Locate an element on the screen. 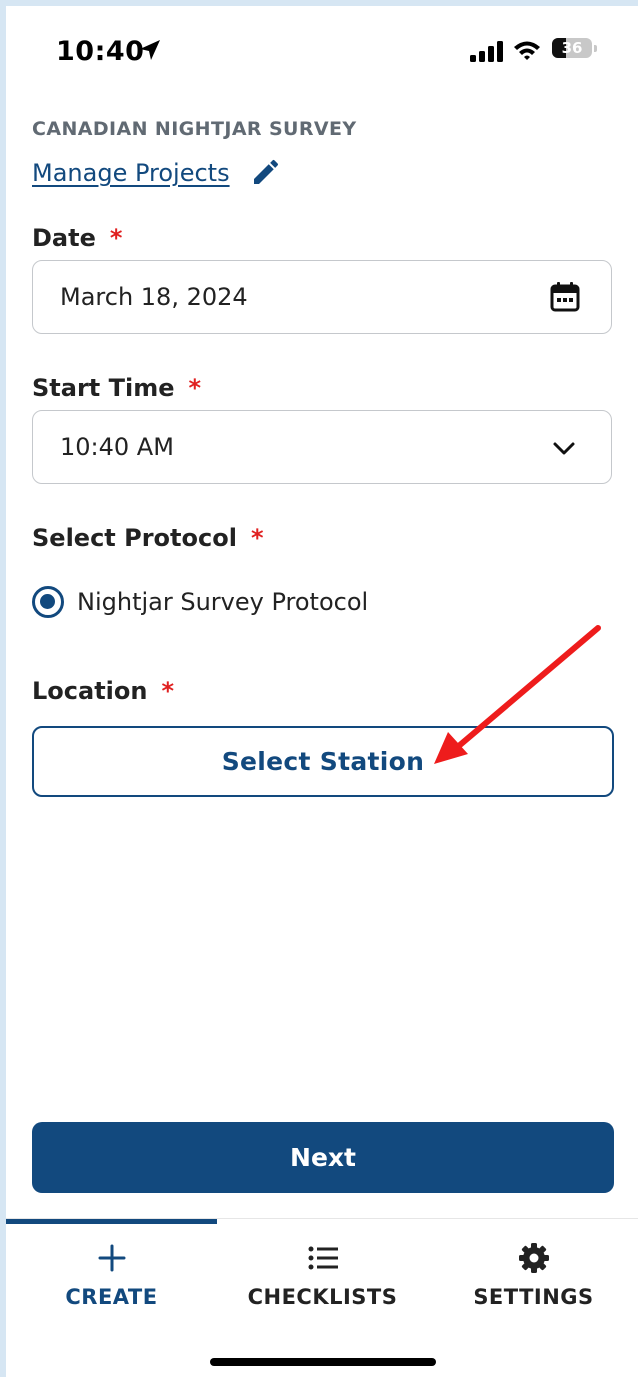 This screenshot has width=638, height=1377. tab-settings-label: SETTINGS is located at coordinates (533, 1297).